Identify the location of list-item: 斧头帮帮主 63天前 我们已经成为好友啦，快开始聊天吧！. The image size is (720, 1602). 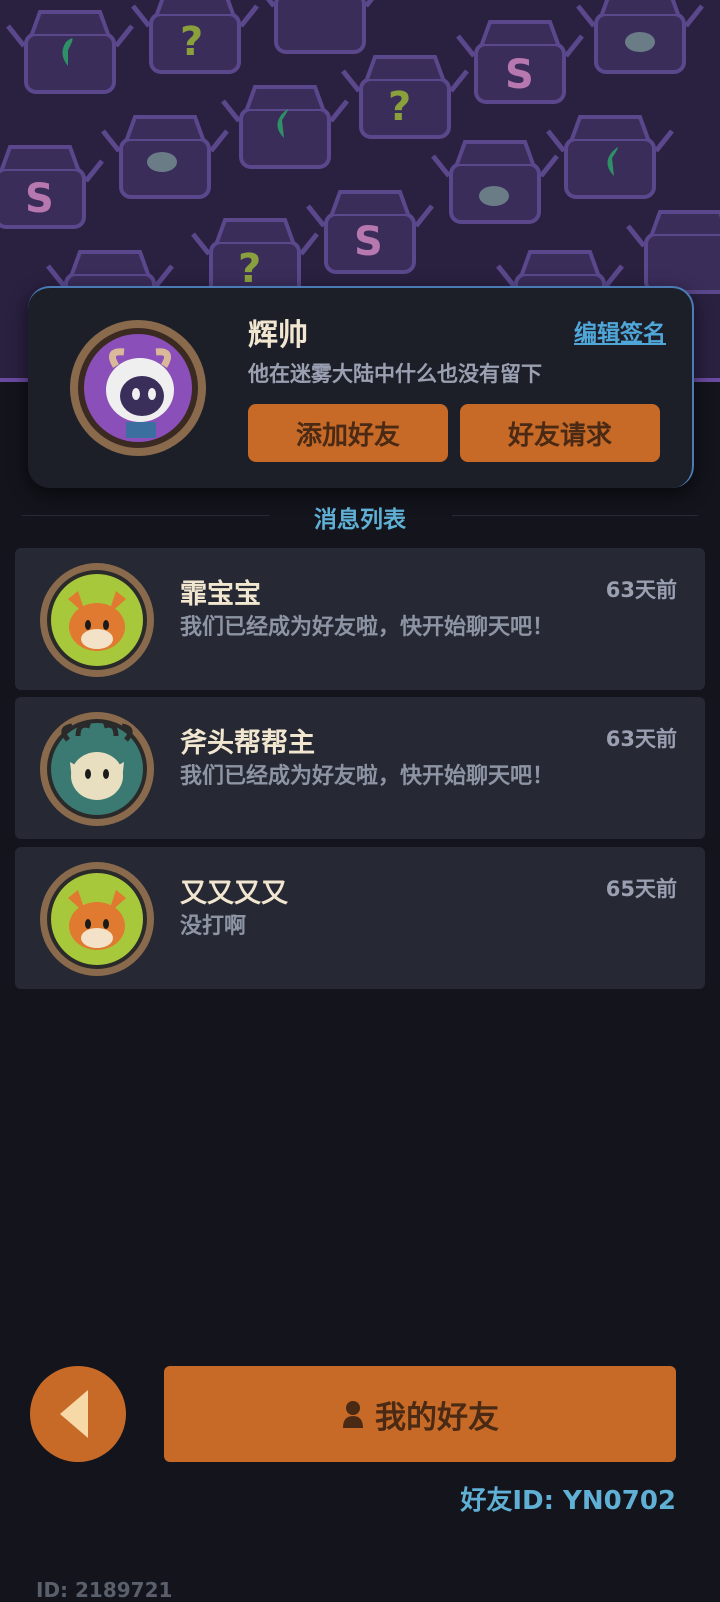
(360, 768).